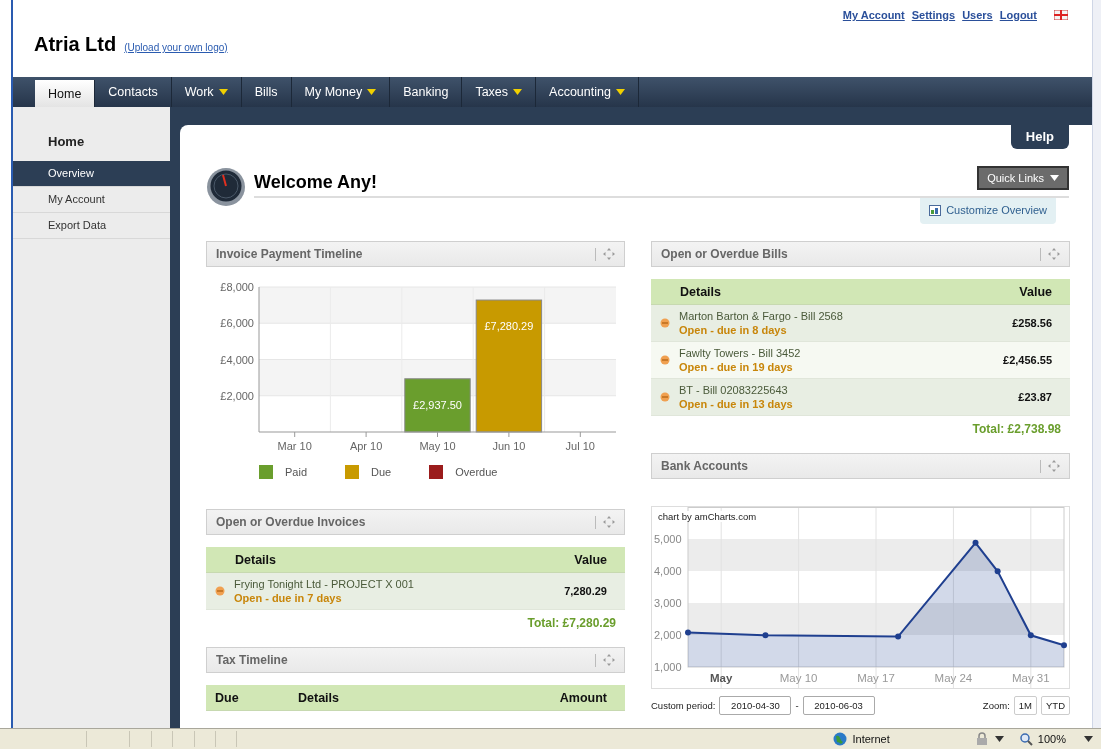 The width and height of the screenshot is (1101, 749). What do you see at coordinates (1055, 705) in the screenshot?
I see `zoom-button: YTD` at bounding box center [1055, 705].